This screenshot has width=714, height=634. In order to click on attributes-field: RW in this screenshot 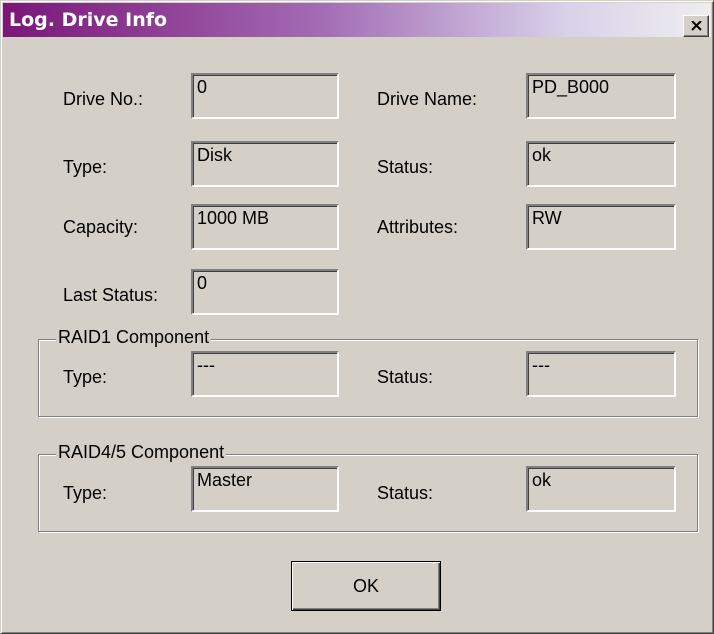, I will do `click(601, 227)`.